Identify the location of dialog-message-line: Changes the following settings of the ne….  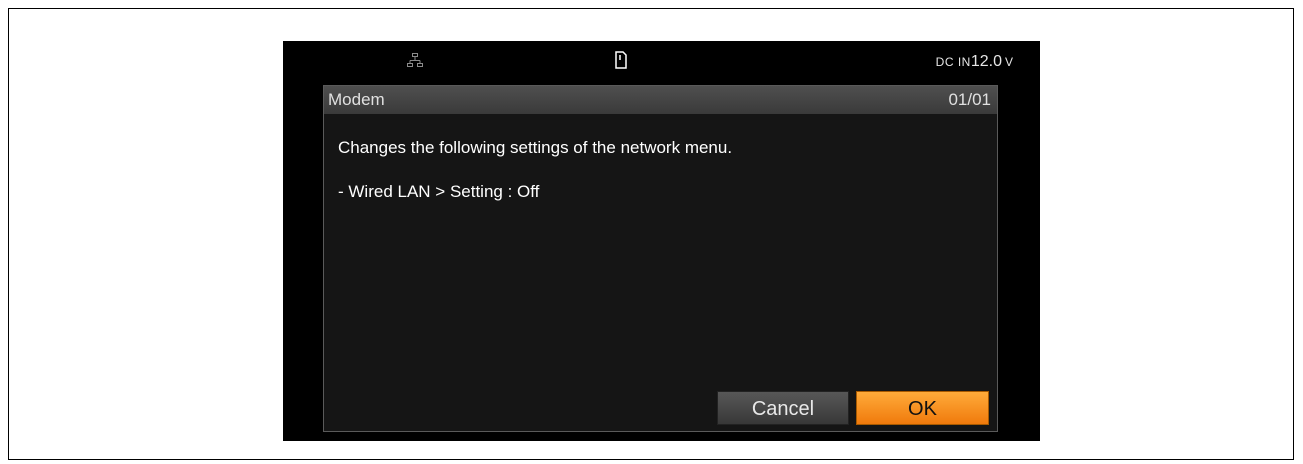
(535, 147).